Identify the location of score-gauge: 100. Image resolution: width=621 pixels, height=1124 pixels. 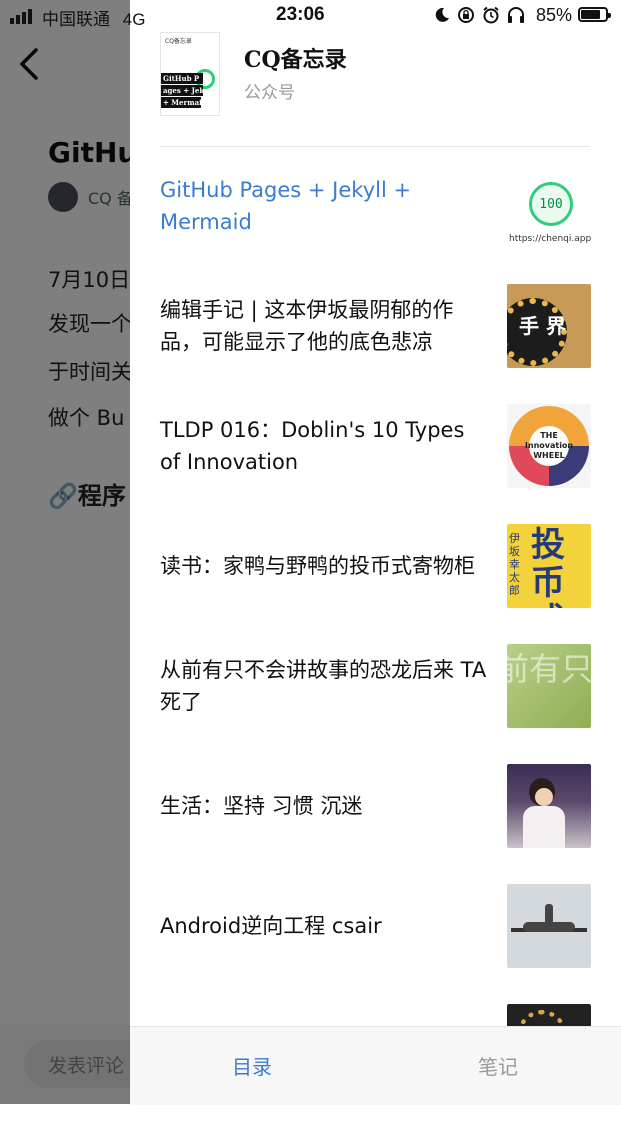
(551, 204).